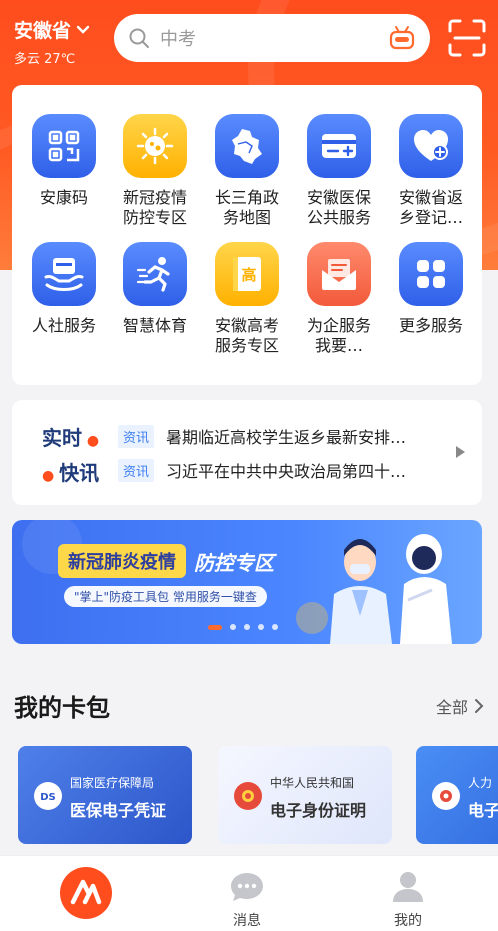 The width and height of the screenshot is (498, 931). What do you see at coordinates (62, 708) in the screenshot?
I see `wallet-title: 我的卡包` at bounding box center [62, 708].